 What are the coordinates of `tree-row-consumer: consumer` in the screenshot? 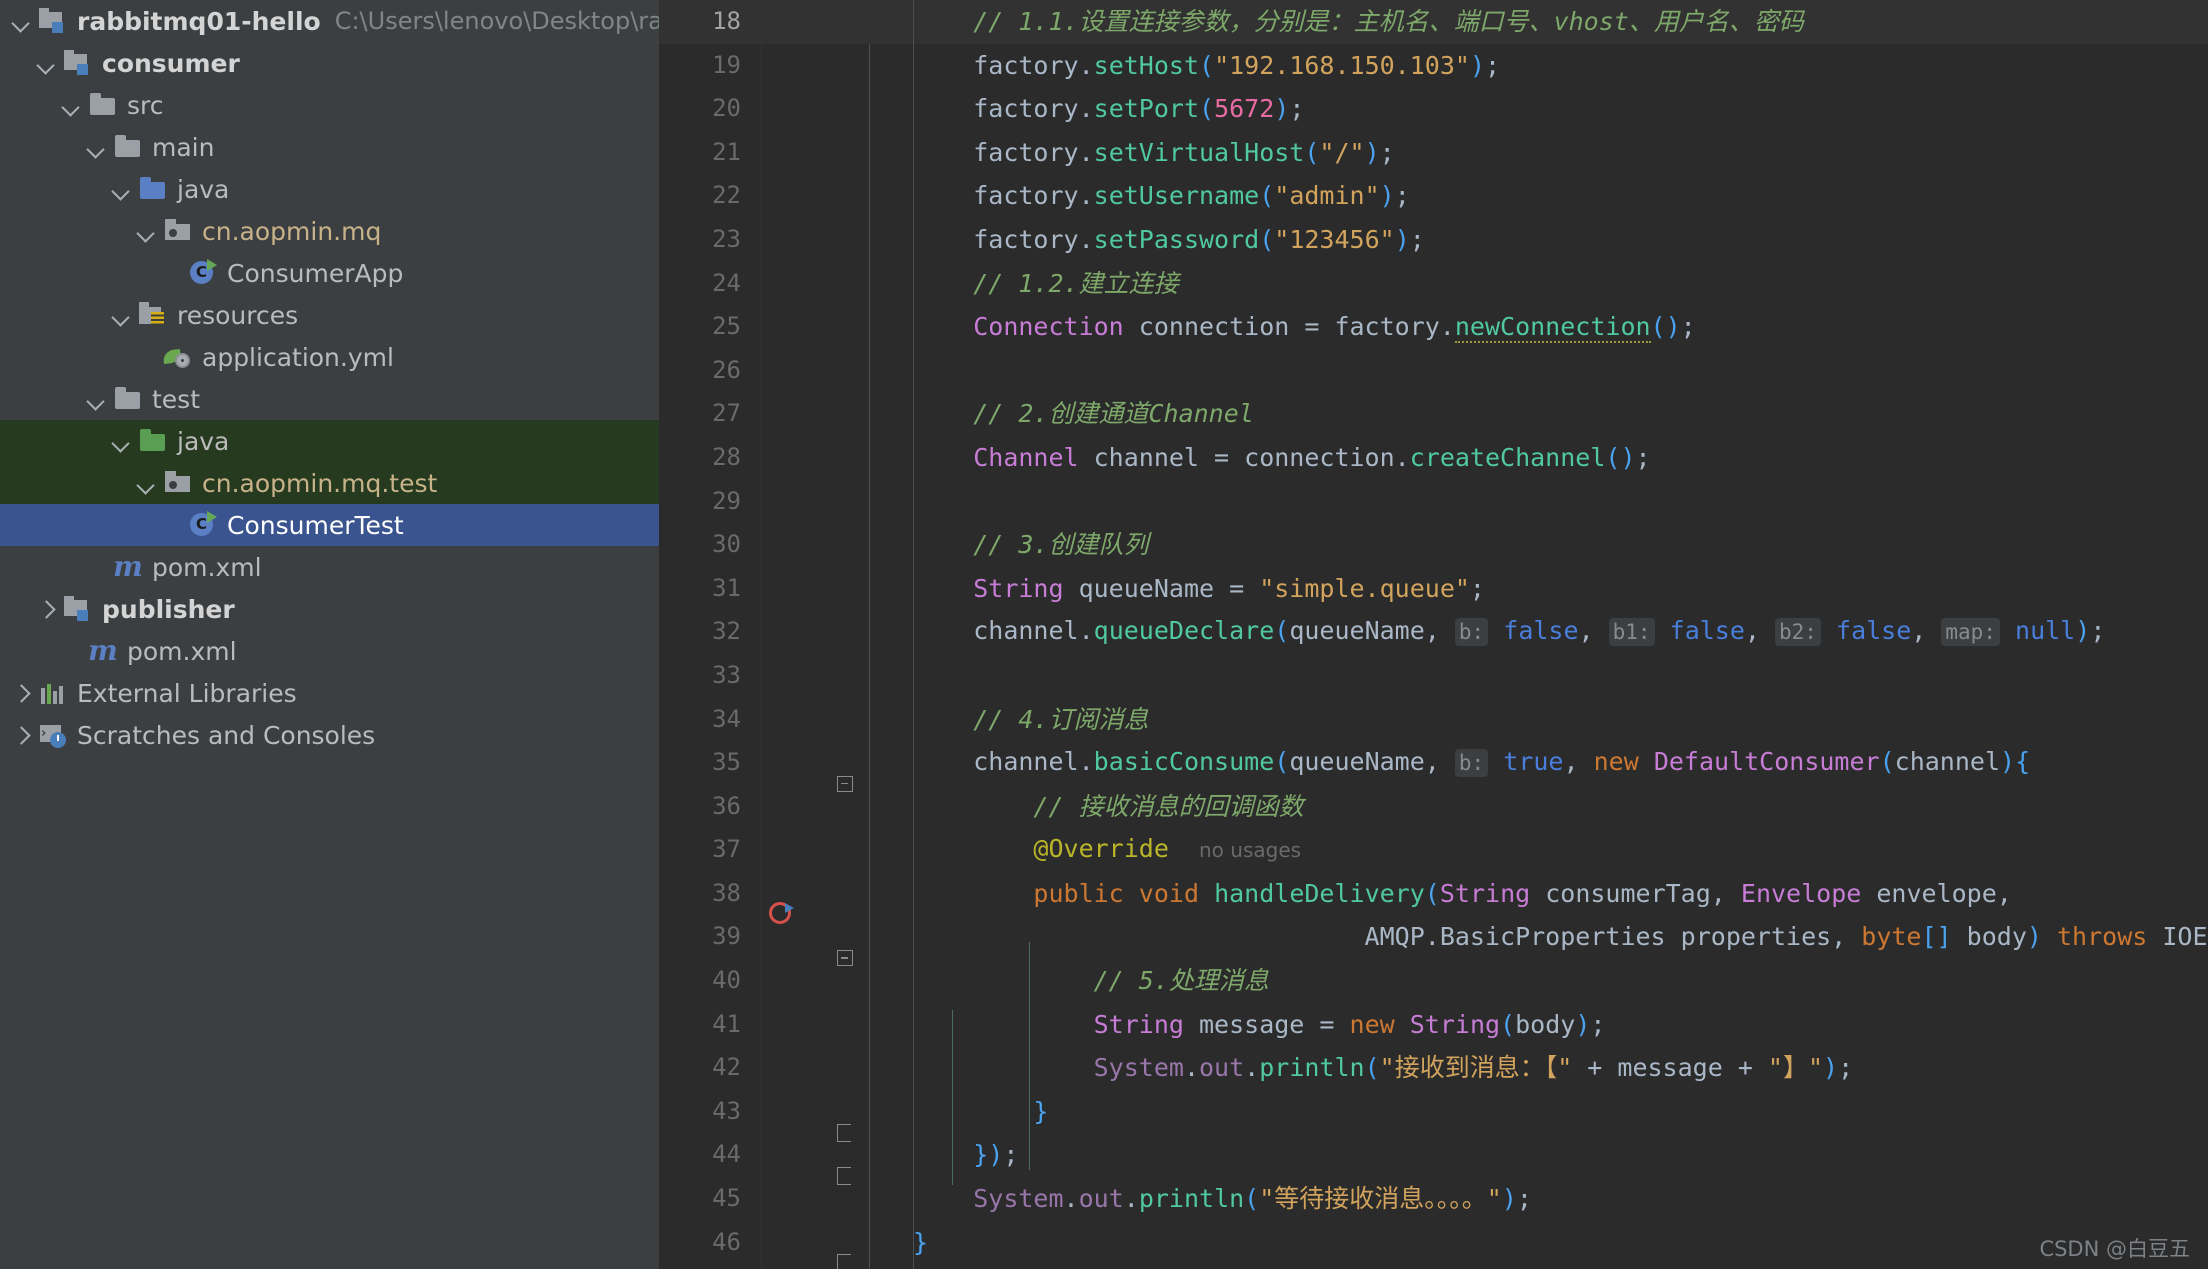 It's located at (329, 63).